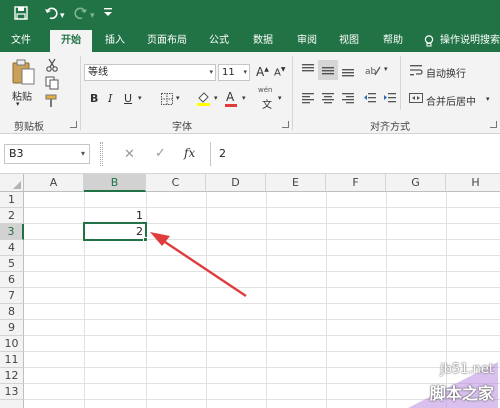 This screenshot has width=500, height=408. What do you see at coordinates (393, 41) in the screenshot?
I see `tab-help: 帮助` at bounding box center [393, 41].